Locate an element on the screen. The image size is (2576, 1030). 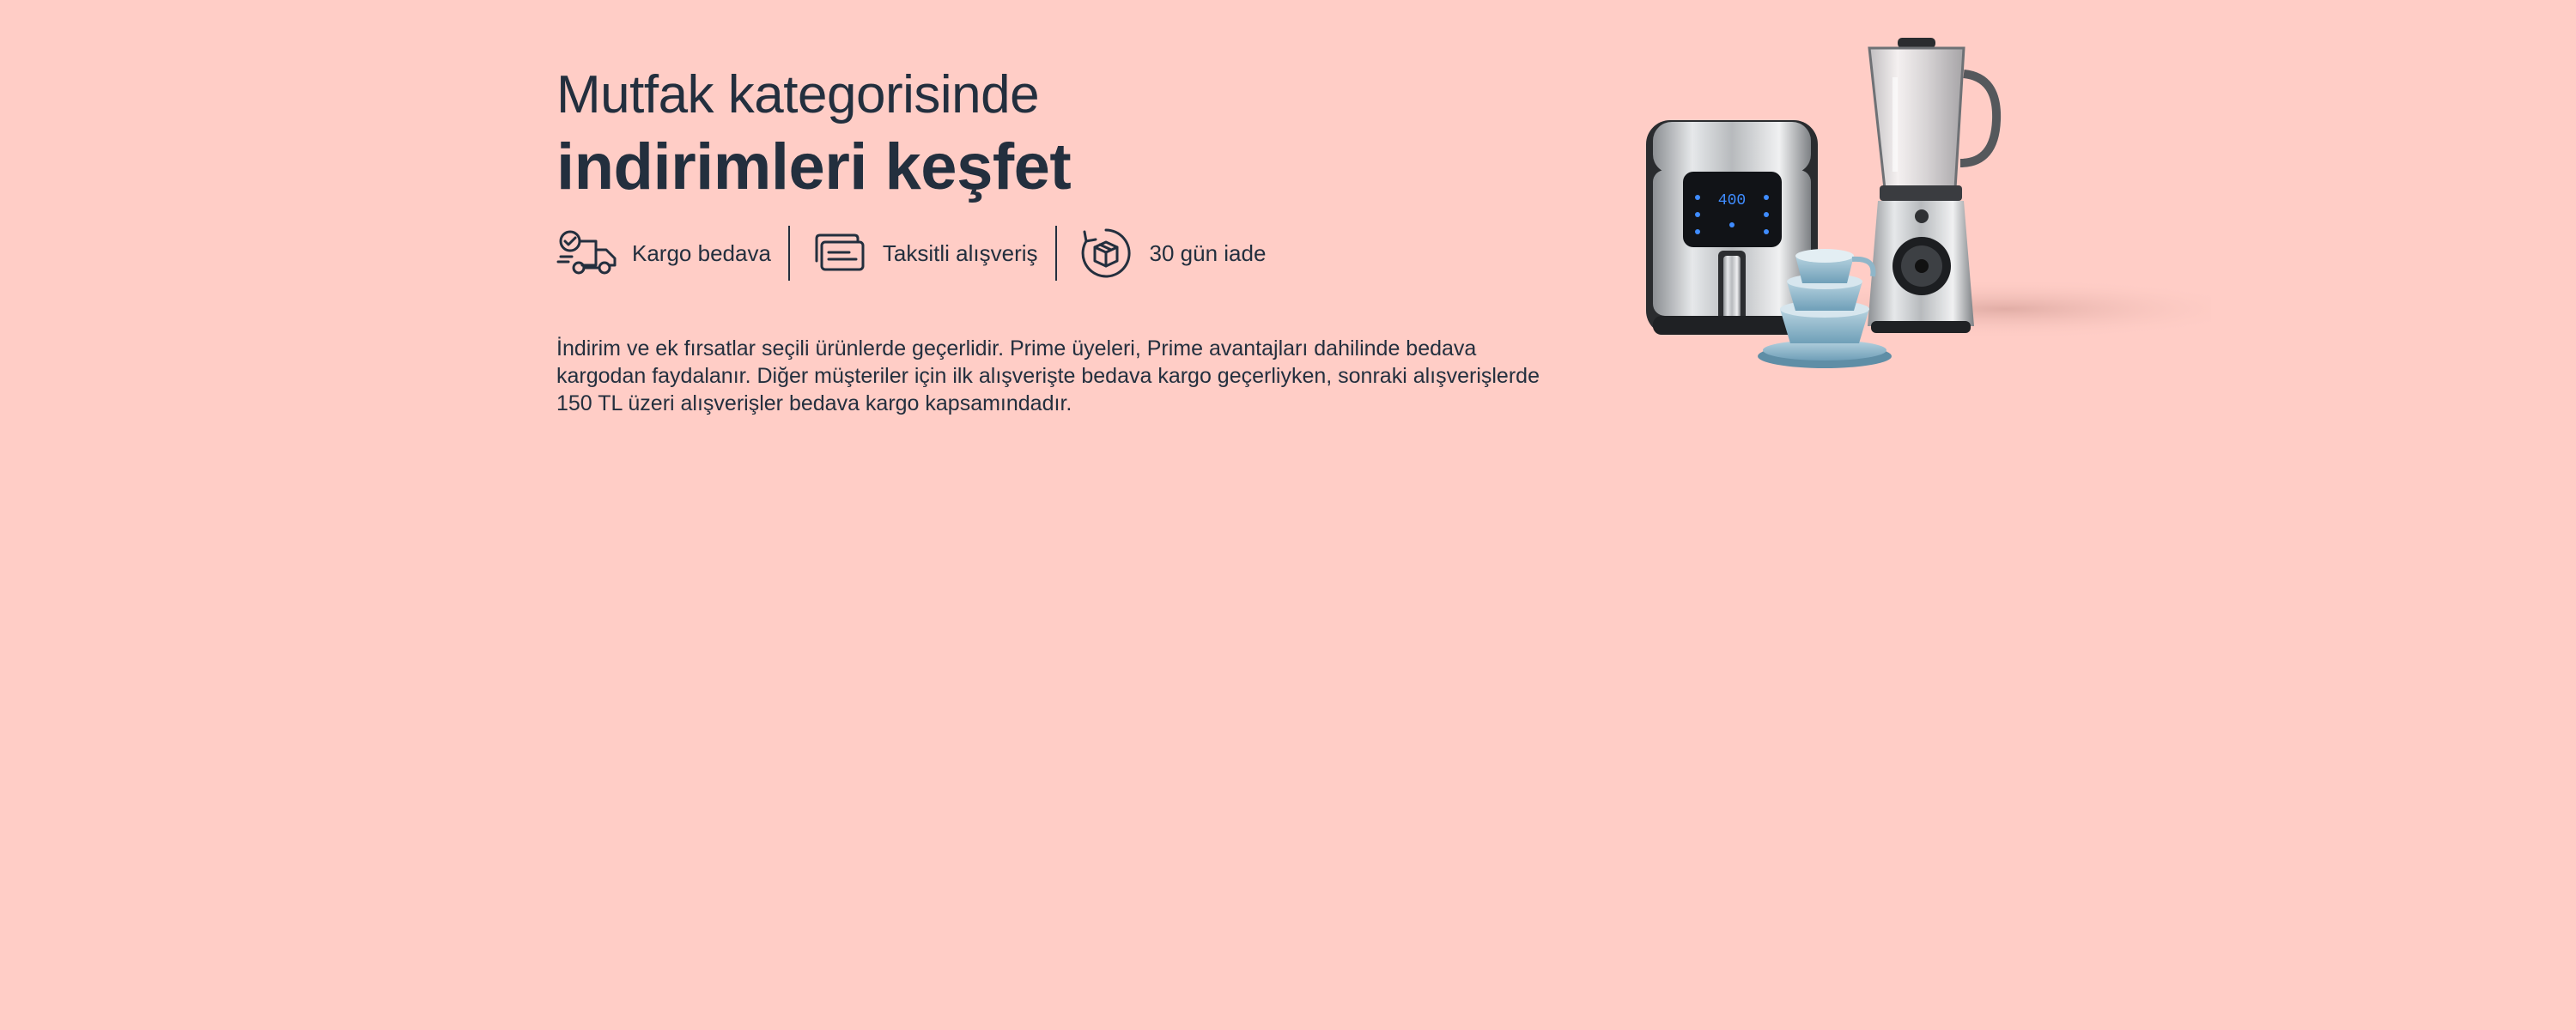
feature-free-shipping: Kargo bedava is located at coordinates (663, 253).